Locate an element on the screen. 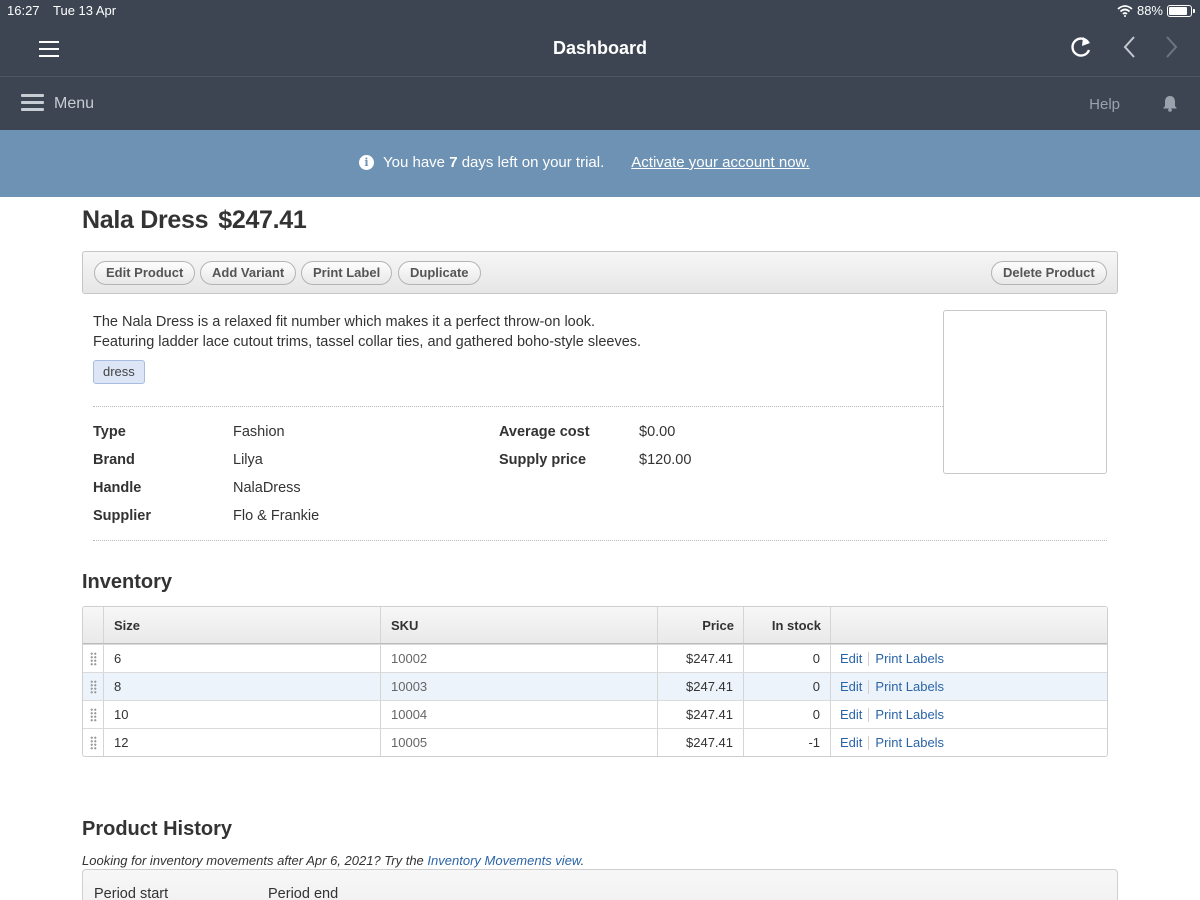 The image size is (1200, 900). attr-value-handle: NalaDress is located at coordinates (267, 488).